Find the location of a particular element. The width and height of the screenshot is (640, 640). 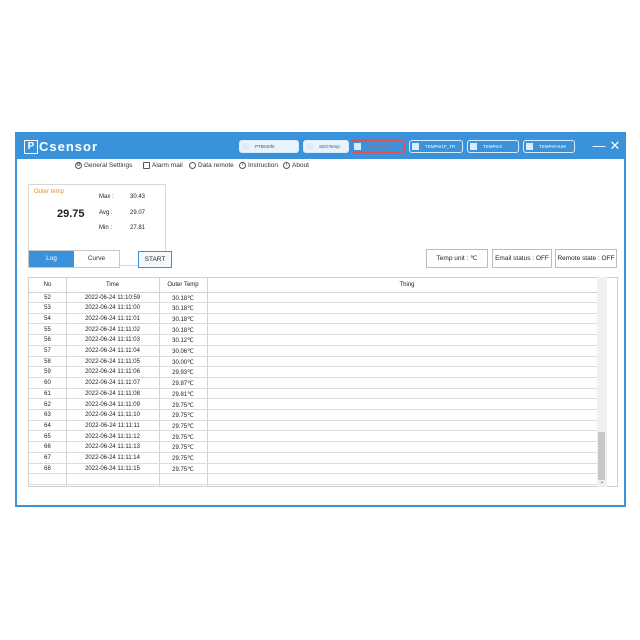

table-row: 67 2022-06-24 11:11:14 29.75℃ is located at coordinates (318, 459).